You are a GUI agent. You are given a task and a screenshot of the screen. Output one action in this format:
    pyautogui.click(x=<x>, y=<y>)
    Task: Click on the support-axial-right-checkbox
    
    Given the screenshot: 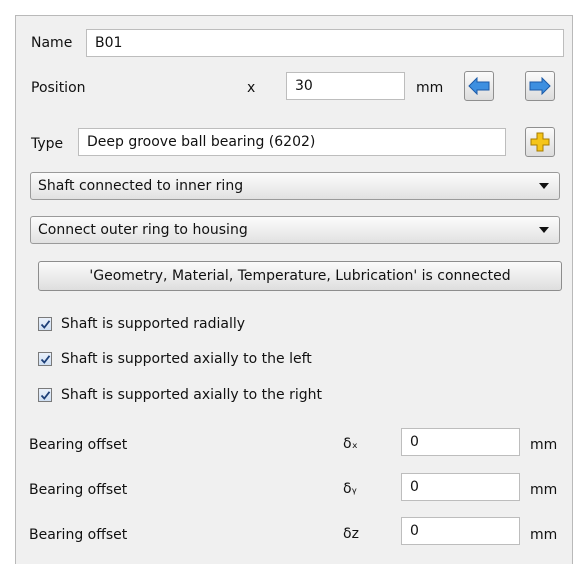 What is the action you would take?
    pyautogui.click(x=45, y=395)
    